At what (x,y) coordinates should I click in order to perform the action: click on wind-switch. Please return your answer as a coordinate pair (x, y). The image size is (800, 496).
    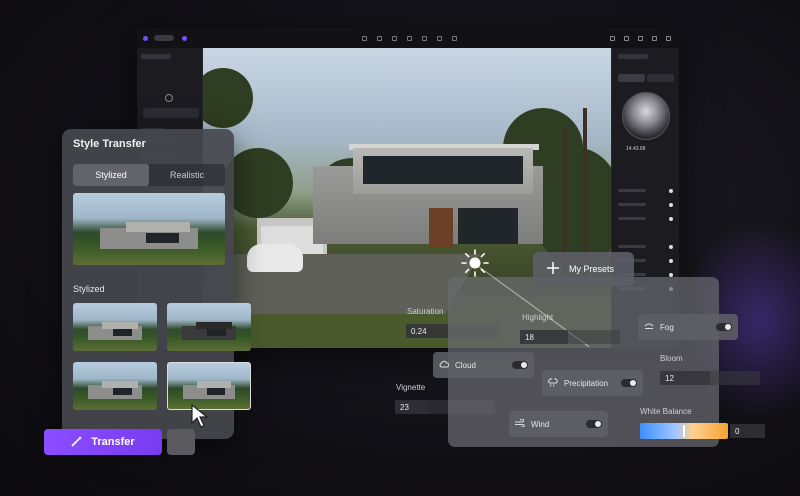
    Looking at the image, I should click on (594, 424).